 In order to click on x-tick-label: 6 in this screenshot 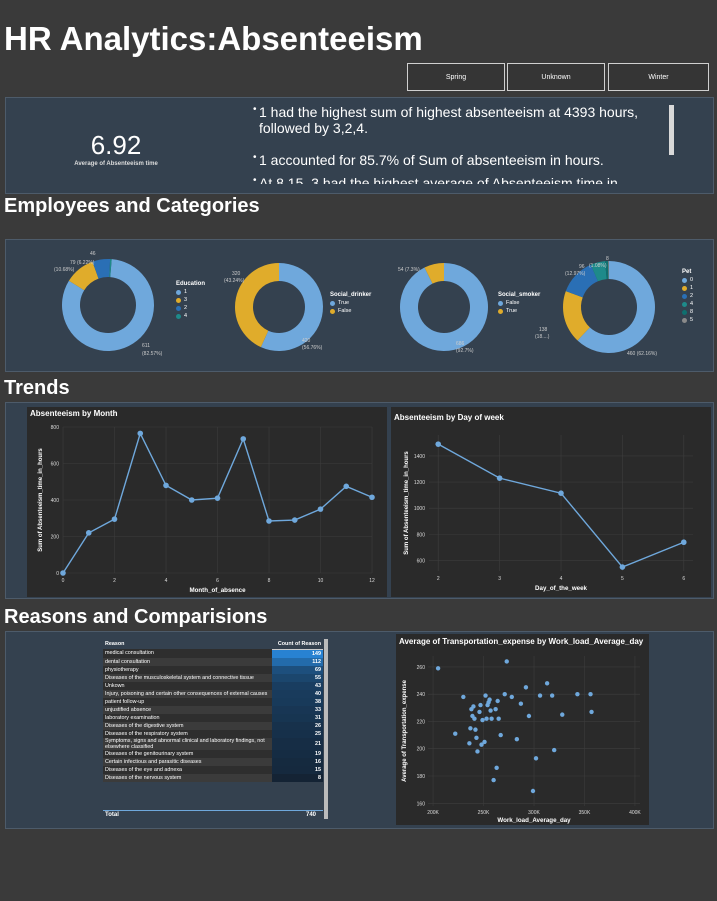, I will do `click(683, 579)`.